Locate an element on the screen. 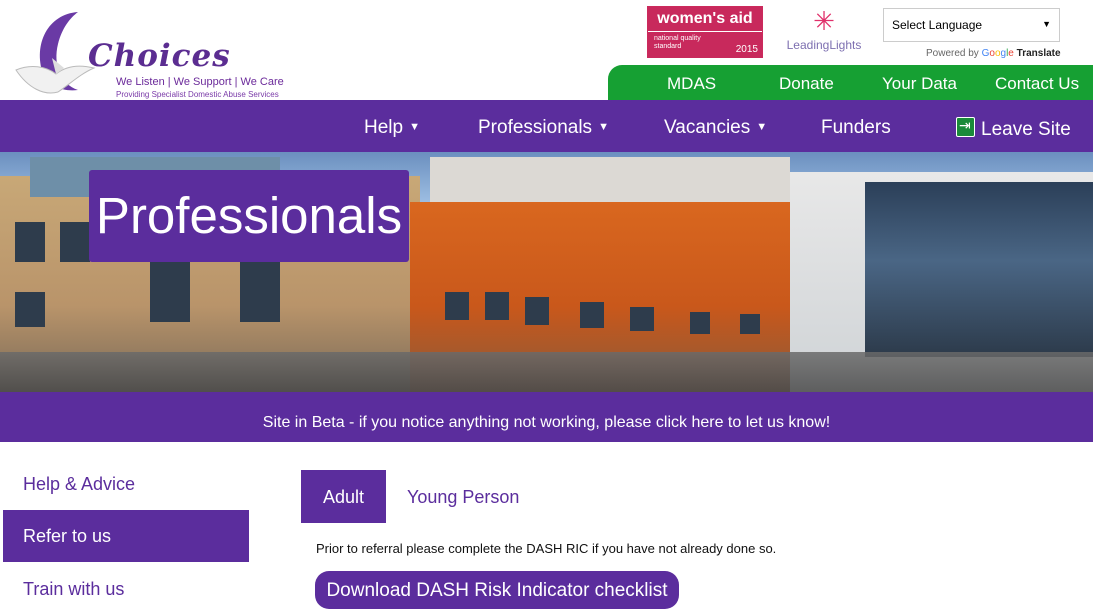 This screenshot has width=1093, height=616. nav-vacancies: Vacancies ▼ is located at coordinates (715, 128).